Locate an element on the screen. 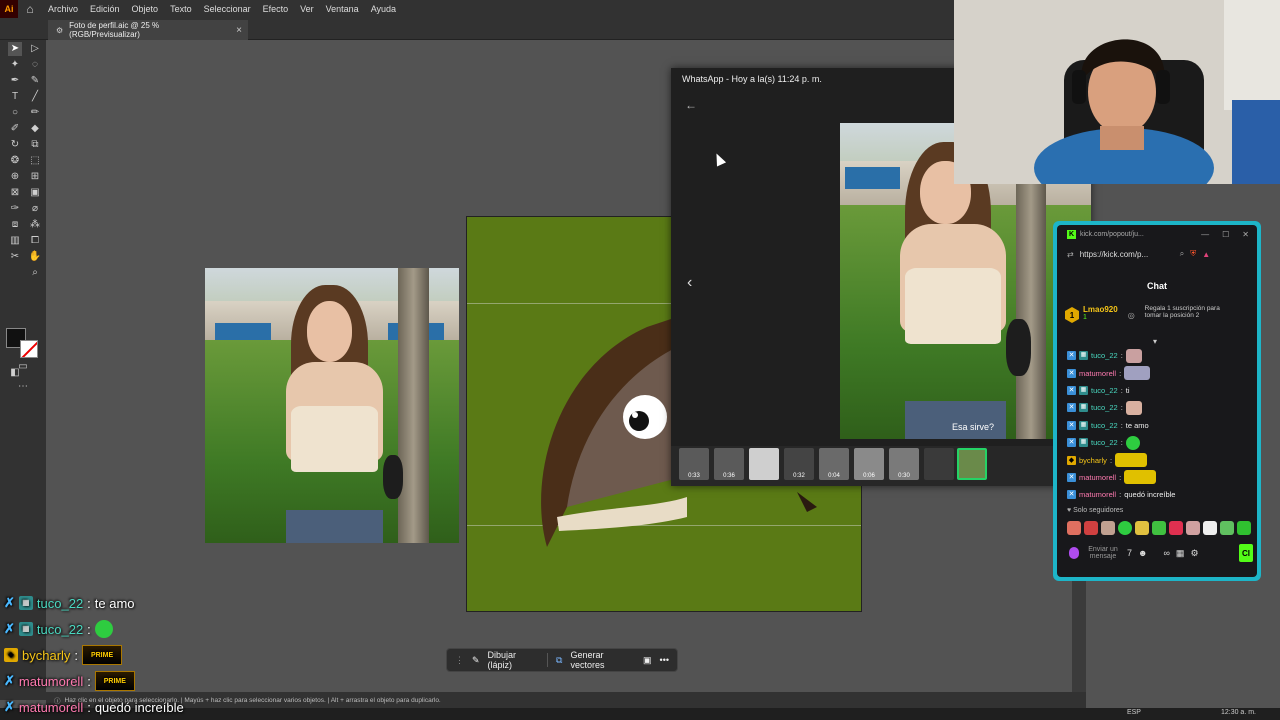  brave-shield-icon: ⛨ is located at coordinates (1193, 254).